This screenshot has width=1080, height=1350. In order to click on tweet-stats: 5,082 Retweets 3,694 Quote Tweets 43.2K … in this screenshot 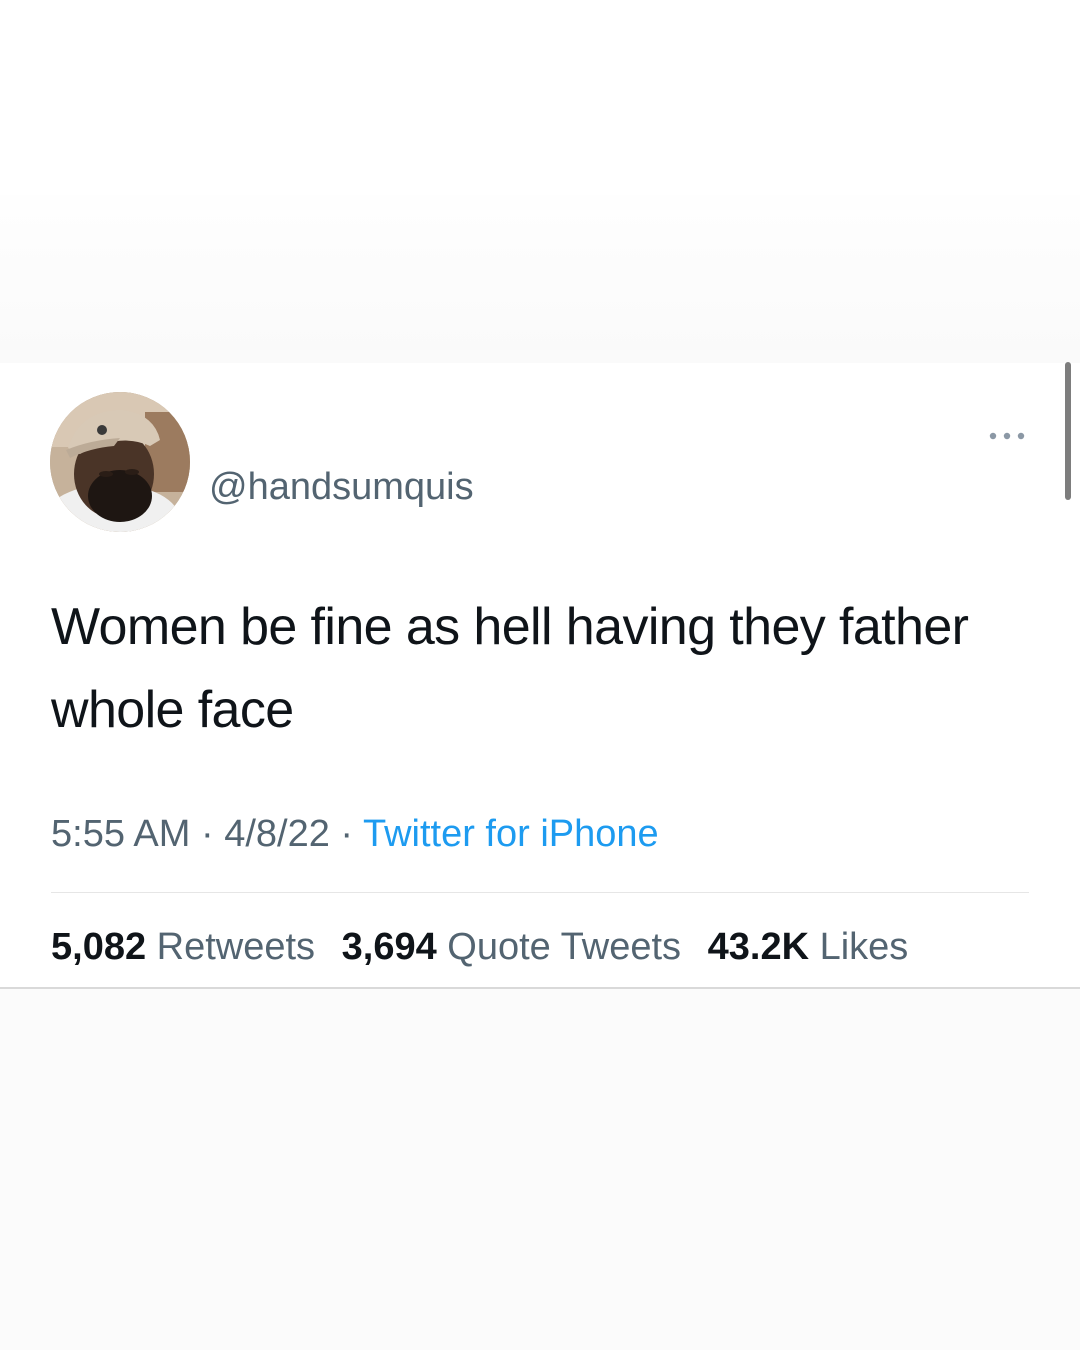, I will do `click(487, 947)`.